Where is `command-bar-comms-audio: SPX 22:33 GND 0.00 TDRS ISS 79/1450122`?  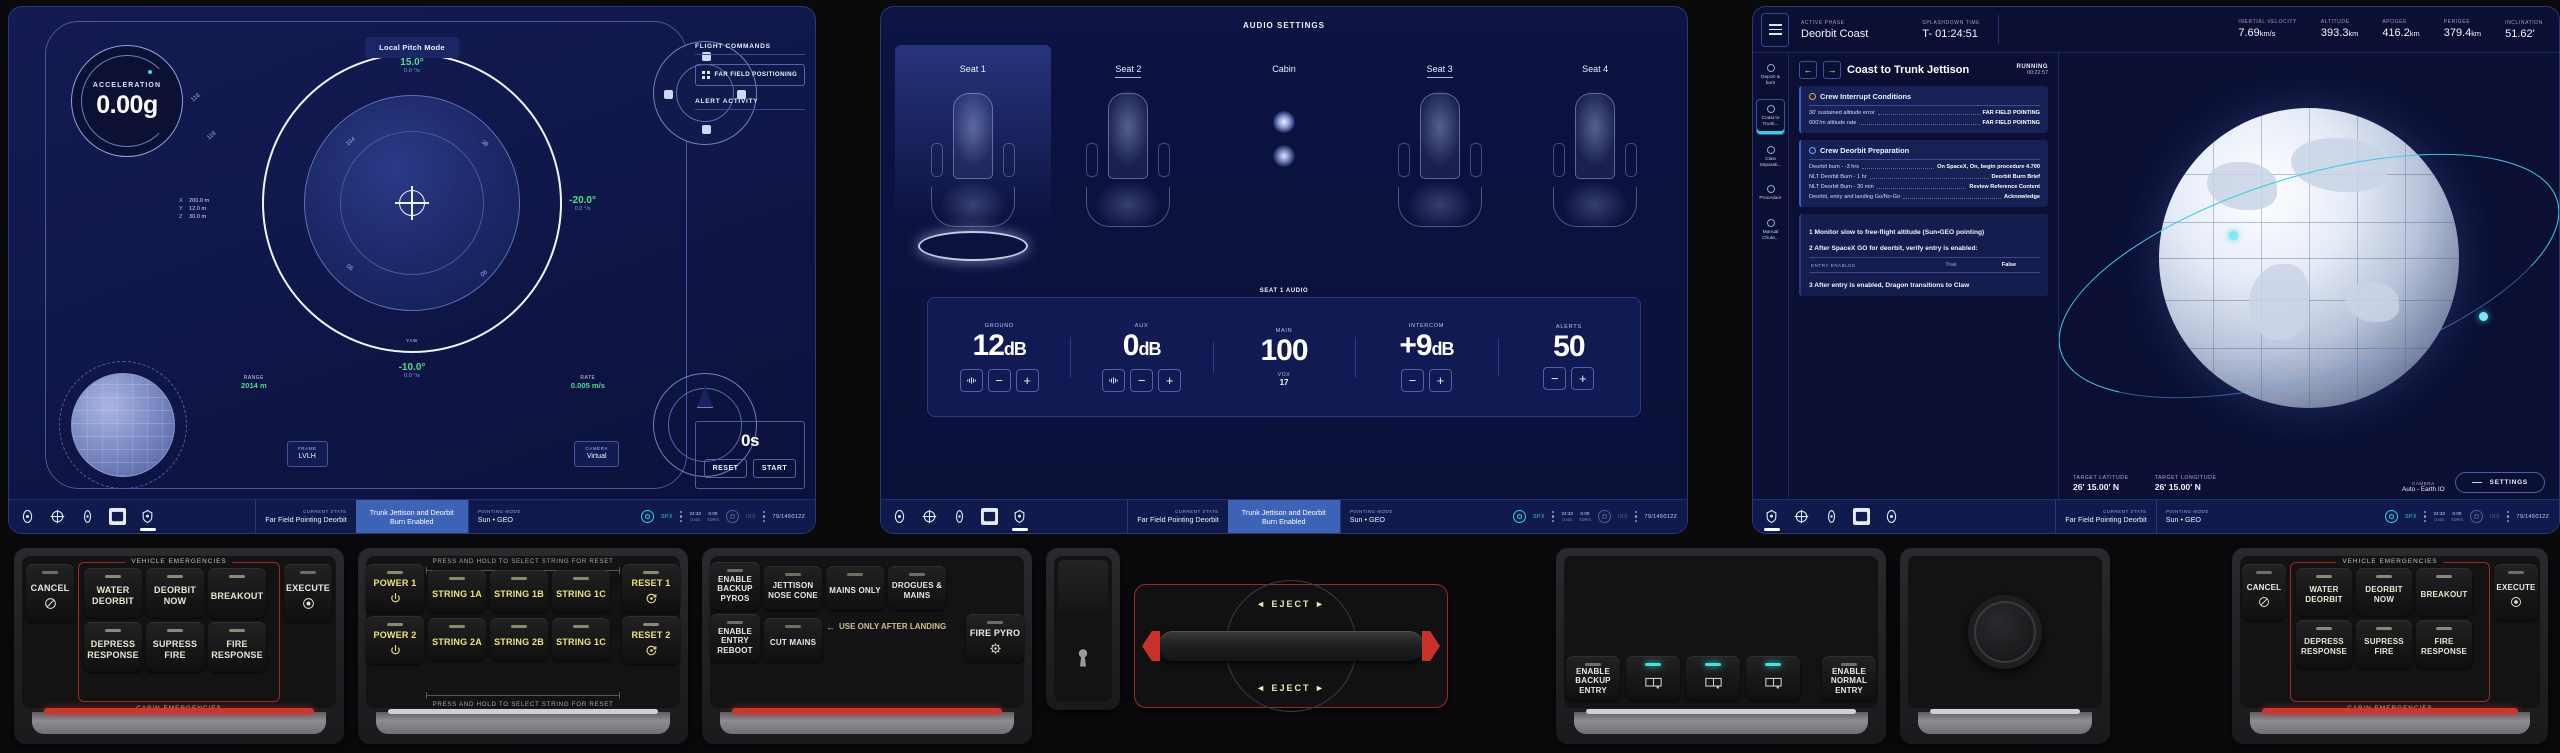
command-bar-comms-audio: SPX 22:33 GND 0.00 TDRS ISS 79/1450122 is located at coordinates (1589, 516).